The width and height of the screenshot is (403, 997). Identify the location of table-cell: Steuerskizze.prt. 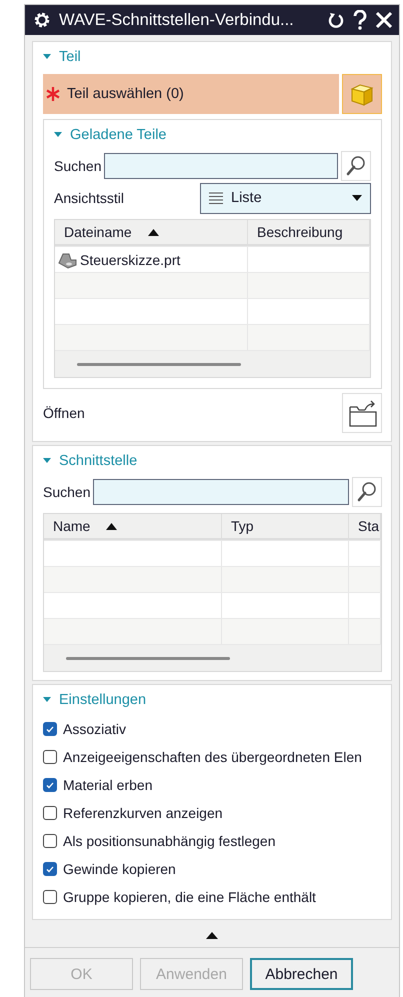
(130, 260).